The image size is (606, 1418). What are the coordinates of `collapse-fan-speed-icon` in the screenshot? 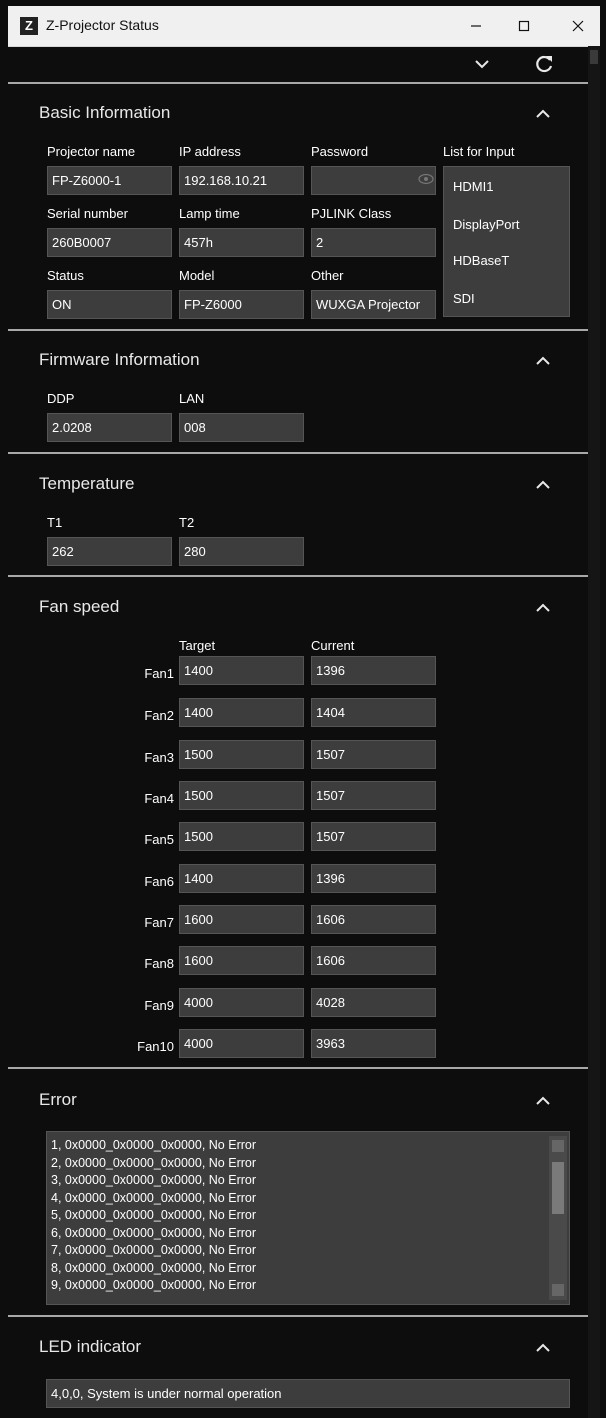 It's located at (543, 607).